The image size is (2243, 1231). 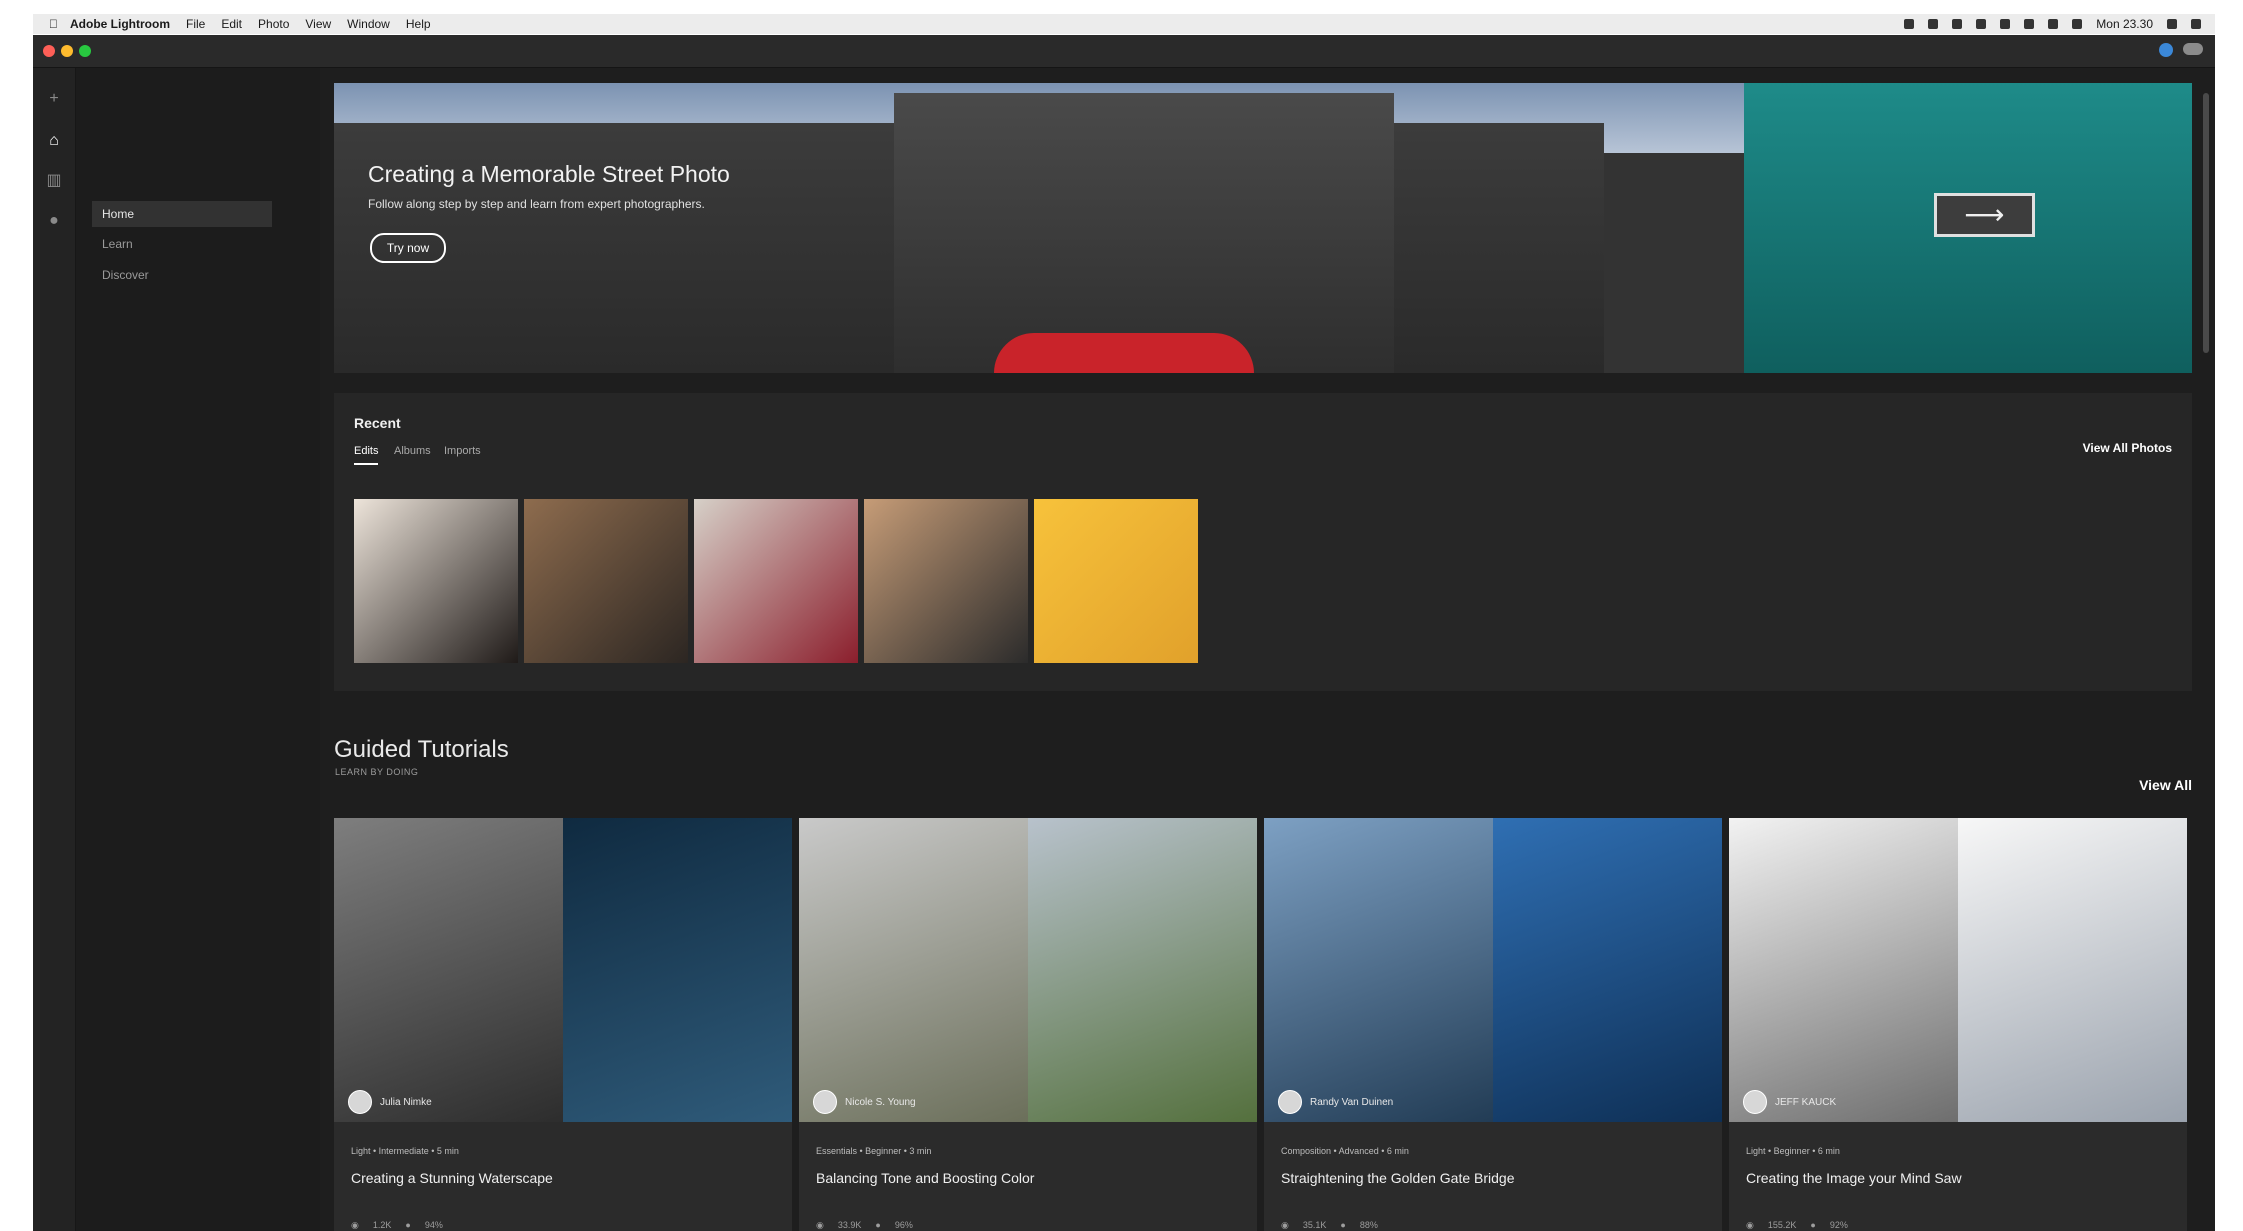 What do you see at coordinates (182, 214) in the screenshot?
I see `sidebar-item-home: Home` at bounding box center [182, 214].